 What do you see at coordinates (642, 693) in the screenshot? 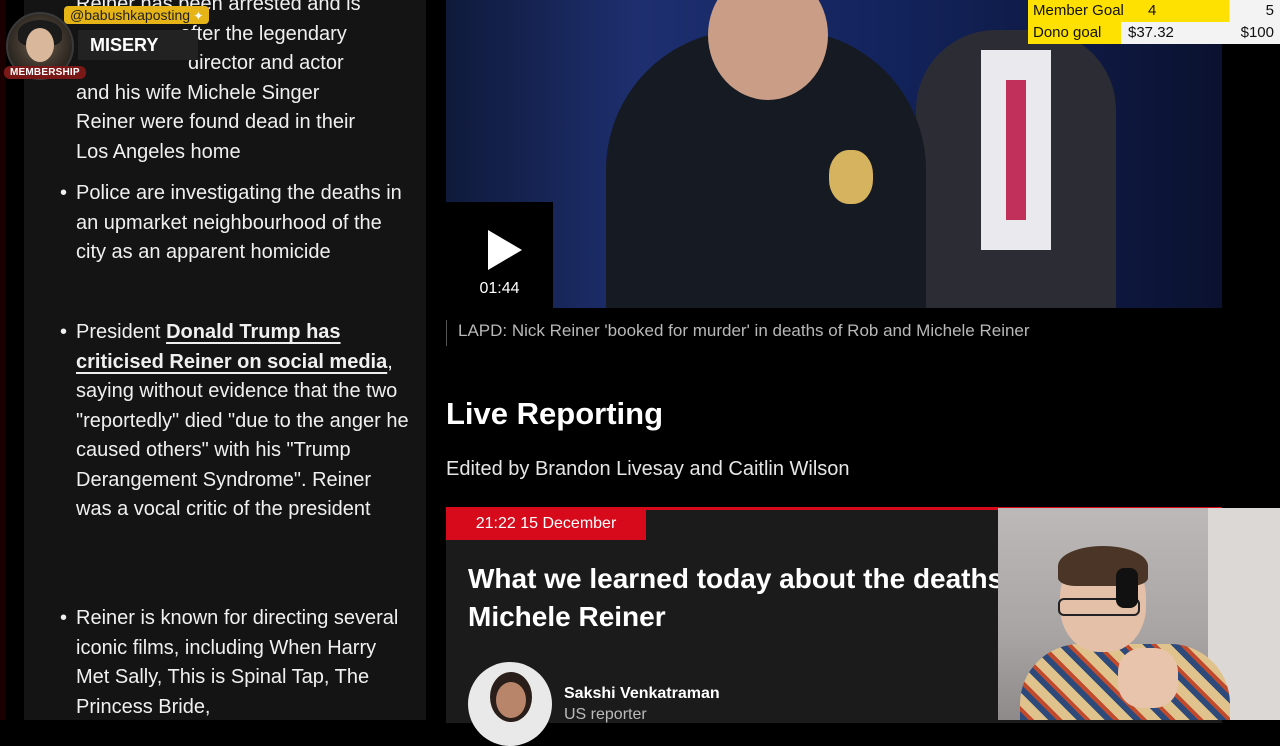
I see `author-name: Sakshi Venkatraman` at bounding box center [642, 693].